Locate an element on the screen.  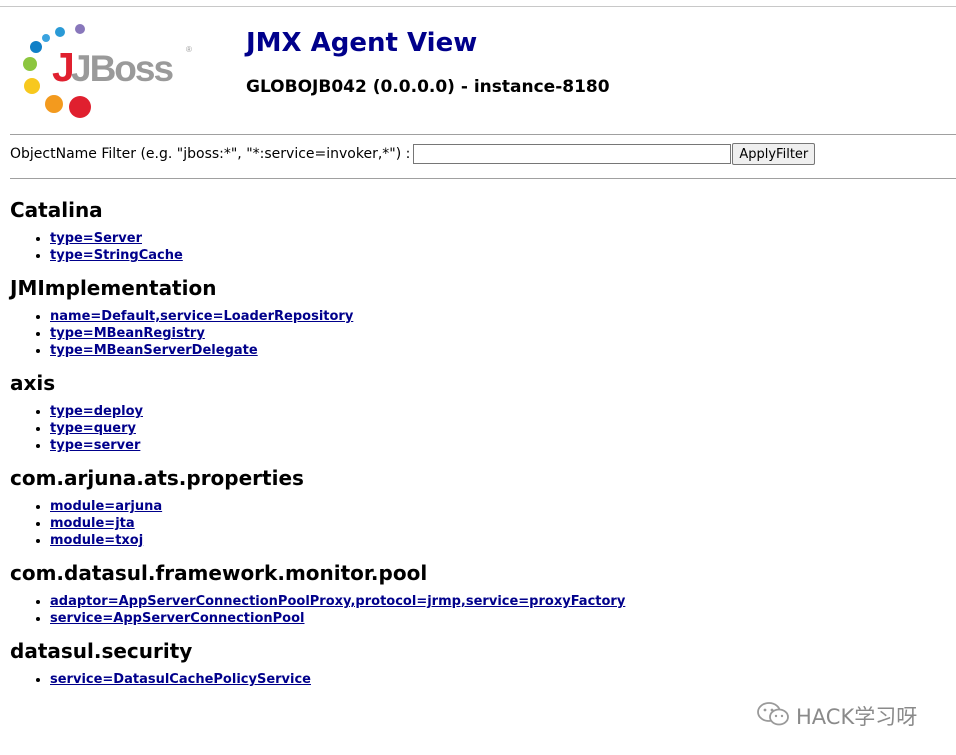
mbean-list: type=Server type=StringCache is located at coordinates (317, 247).